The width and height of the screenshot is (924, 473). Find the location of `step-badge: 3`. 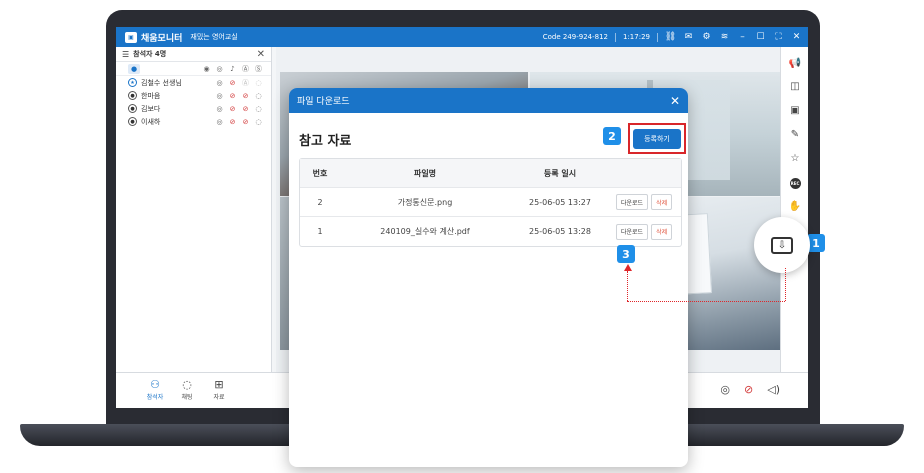

step-badge: 3 is located at coordinates (626, 254).